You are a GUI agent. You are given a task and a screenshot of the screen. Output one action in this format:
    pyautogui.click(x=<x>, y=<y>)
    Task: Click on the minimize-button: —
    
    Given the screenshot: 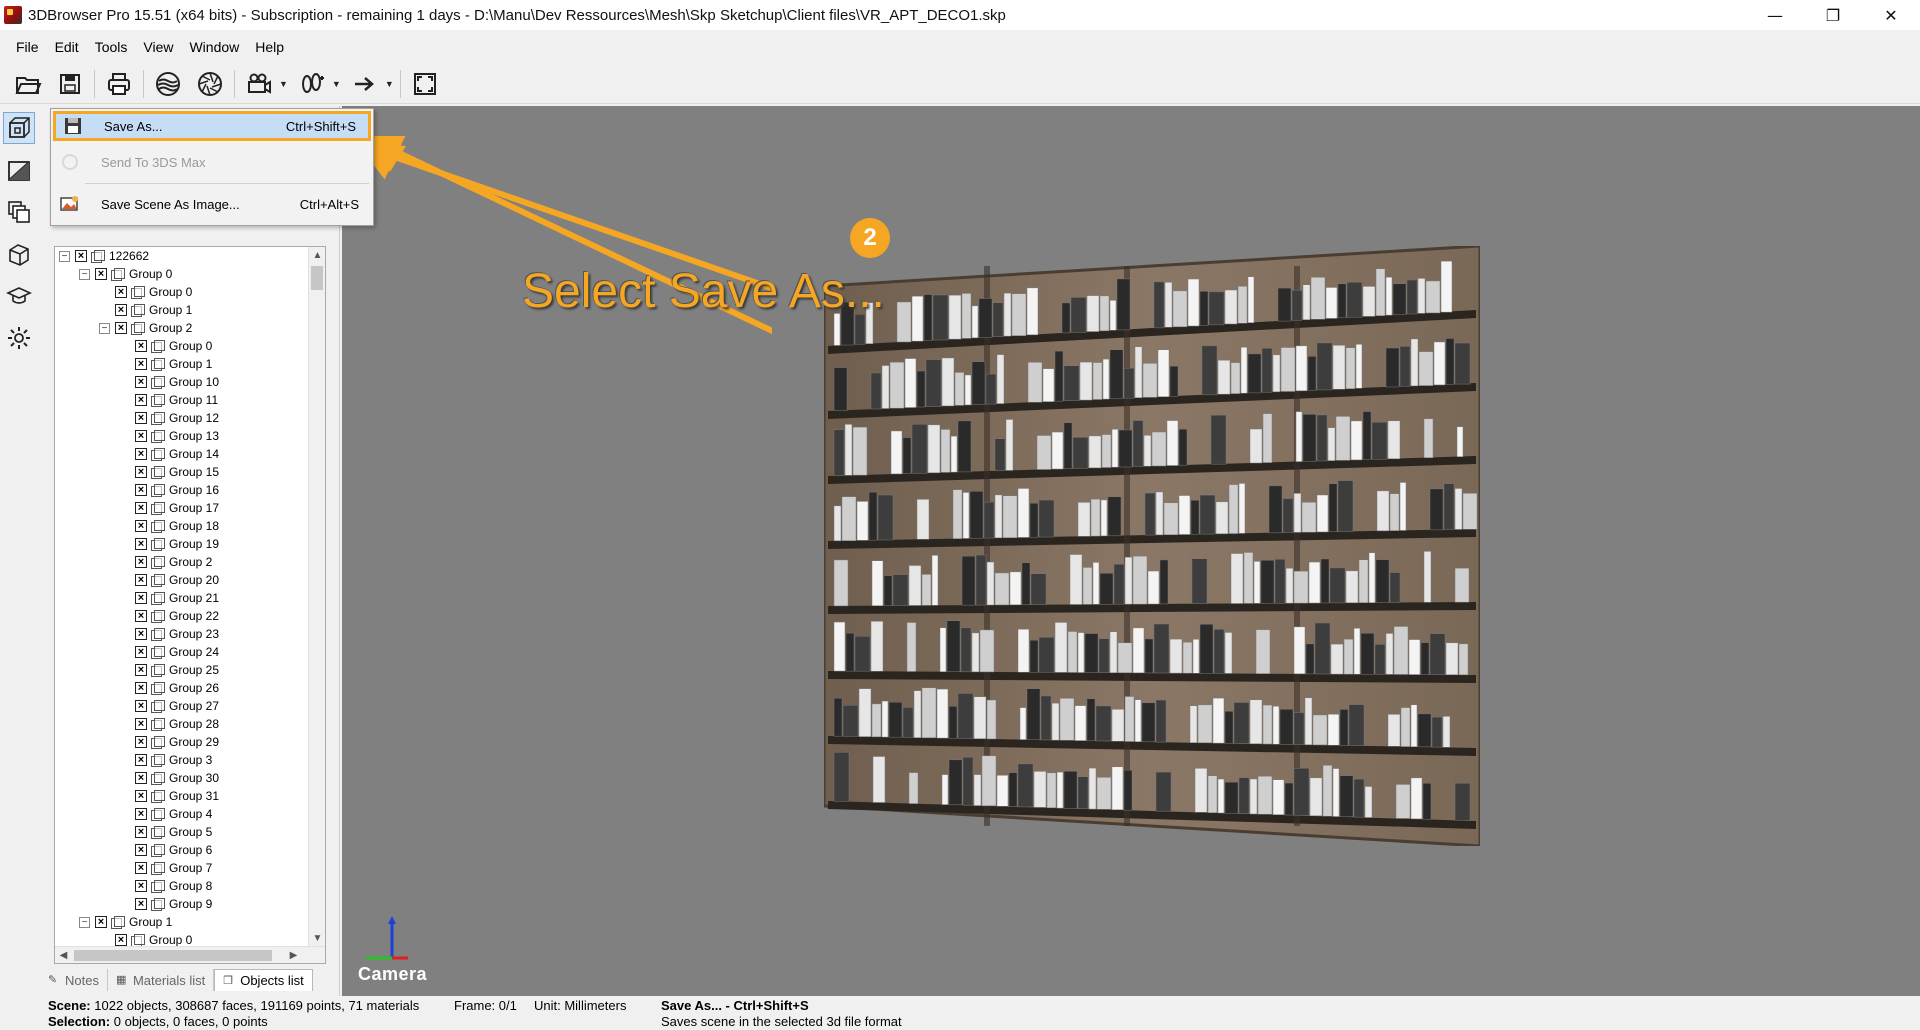 What is the action you would take?
    pyautogui.click(x=1775, y=15)
    